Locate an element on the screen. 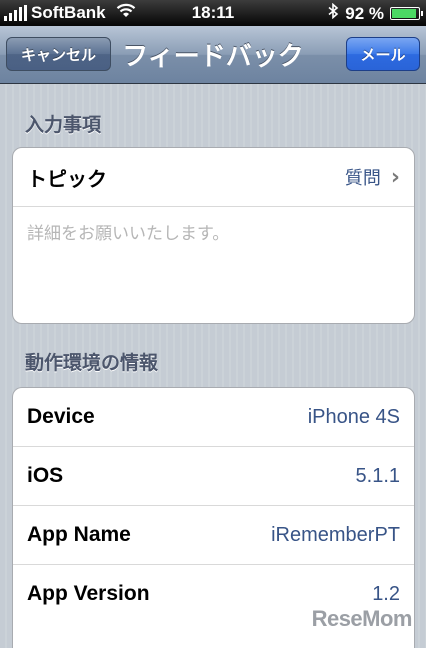 This screenshot has width=426, height=648. battery-icon is located at coordinates (406, 13).